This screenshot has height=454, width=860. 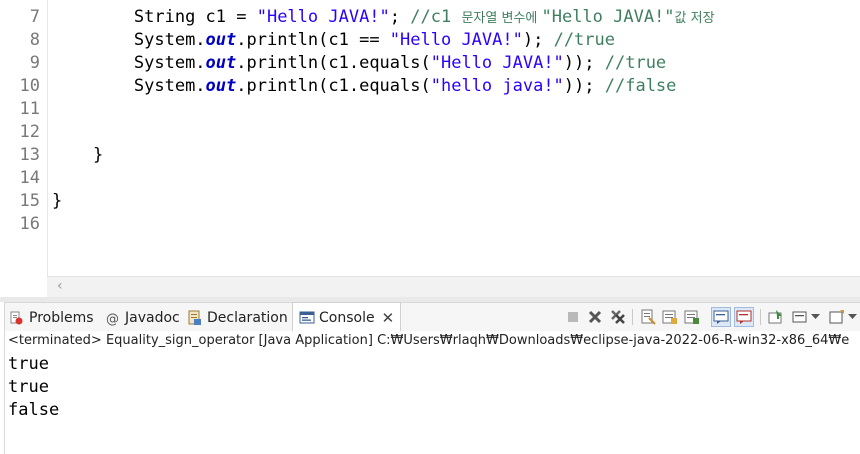 What do you see at coordinates (195, 318) in the screenshot?
I see `declaration-icon` at bounding box center [195, 318].